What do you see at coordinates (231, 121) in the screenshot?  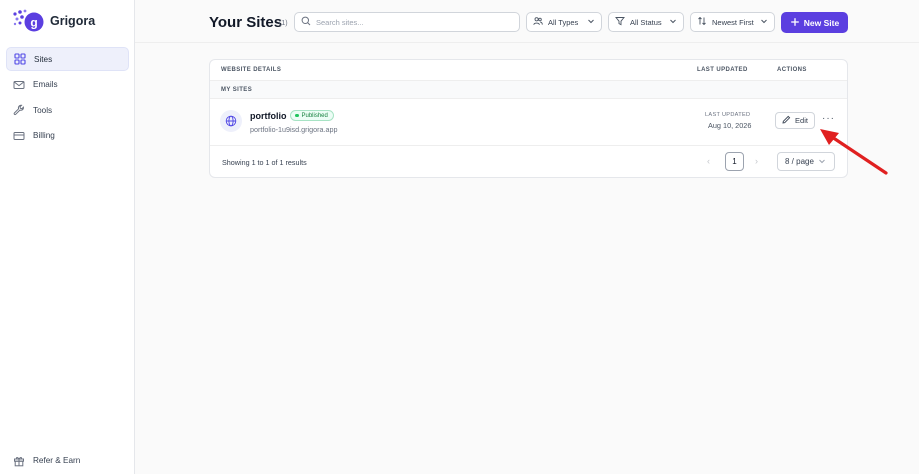 I see `globe-icon` at bounding box center [231, 121].